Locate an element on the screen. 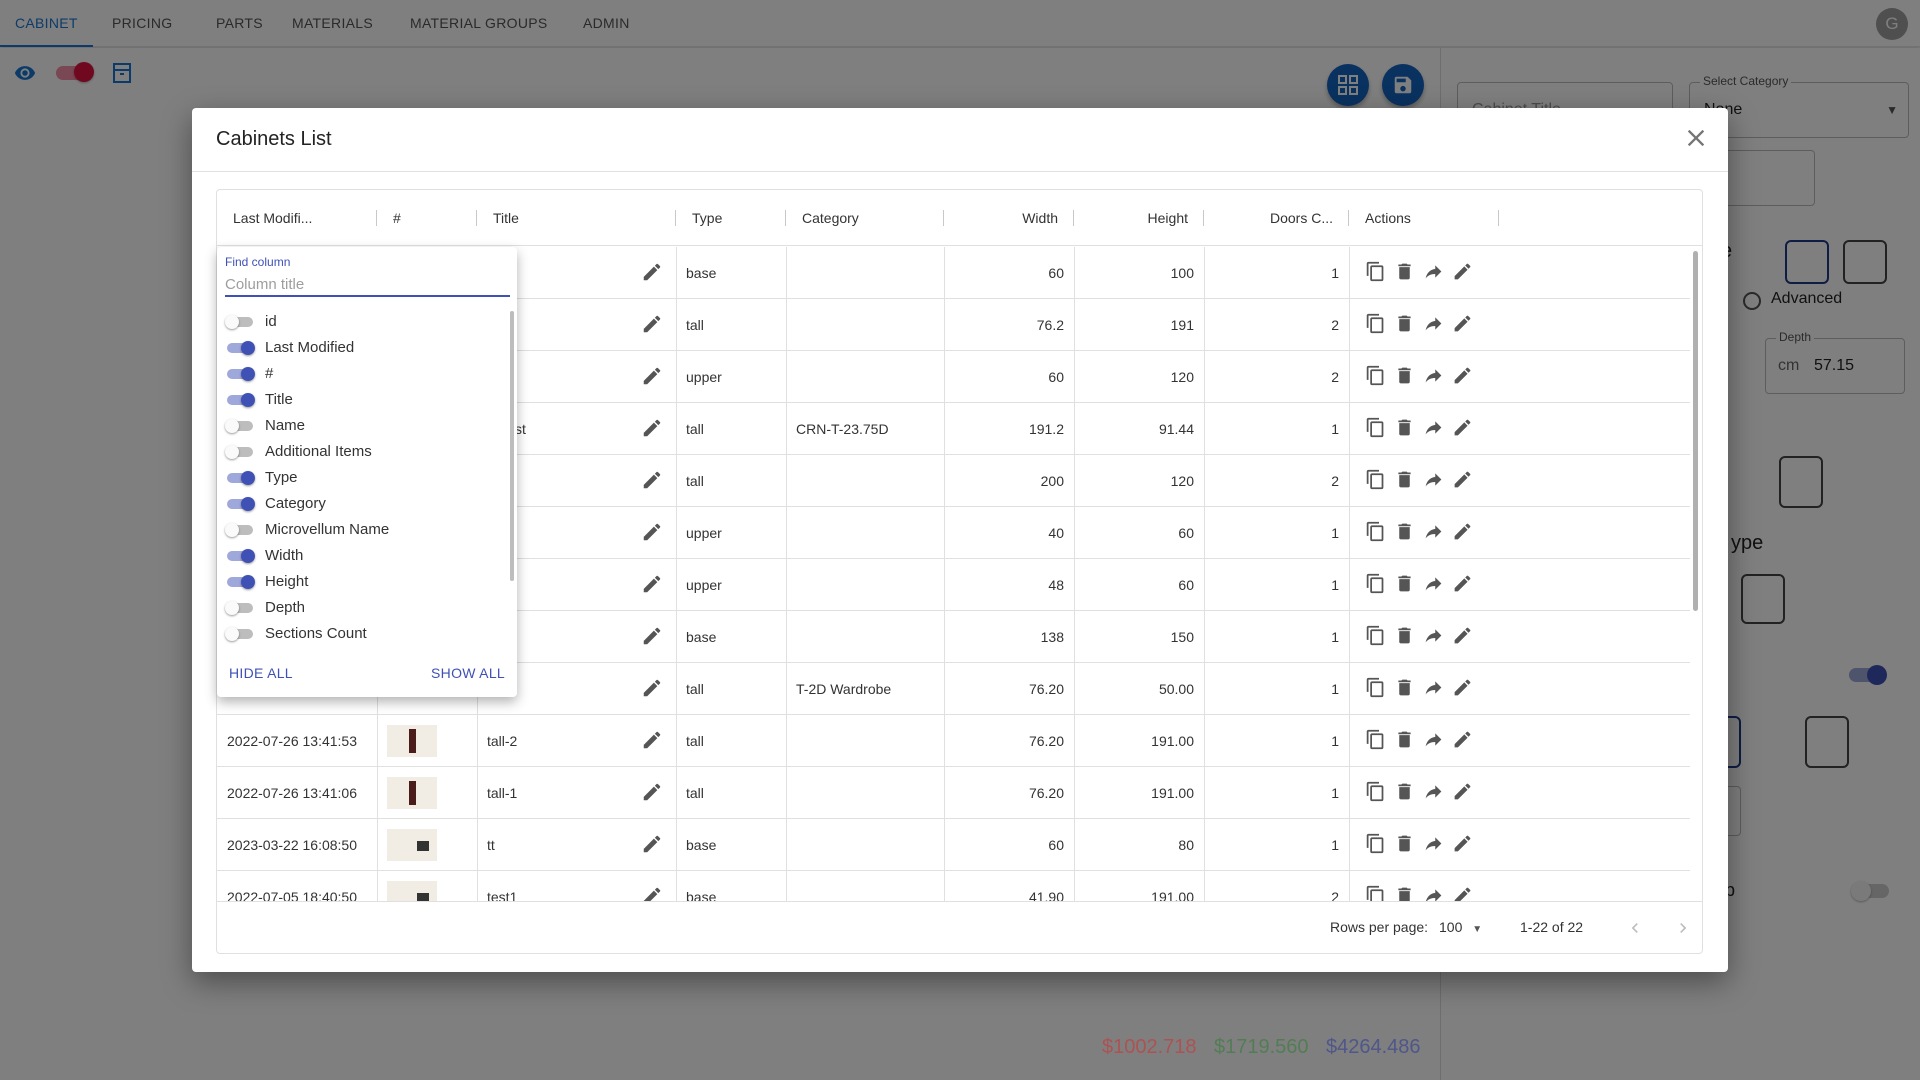 This screenshot has height=1080, width=1920. column-header: Type is located at coordinates (731, 218).